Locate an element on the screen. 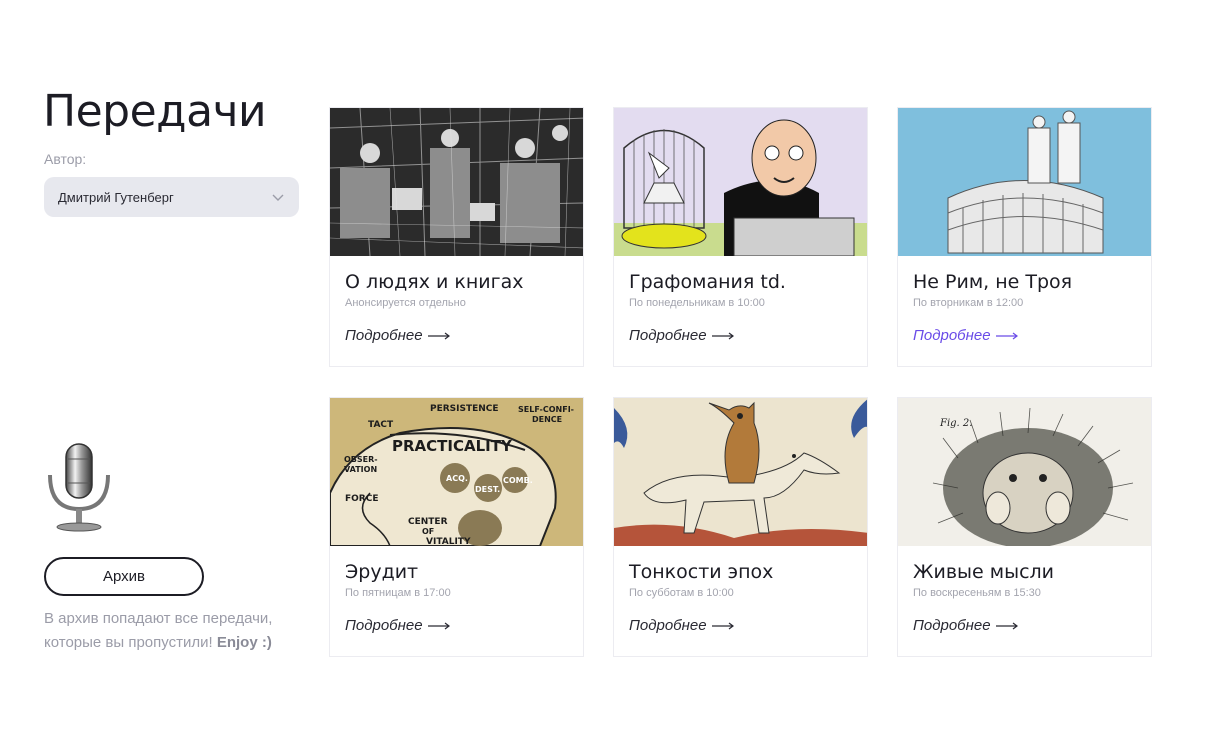  show-title: Эрудит is located at coordinates (382, 572).